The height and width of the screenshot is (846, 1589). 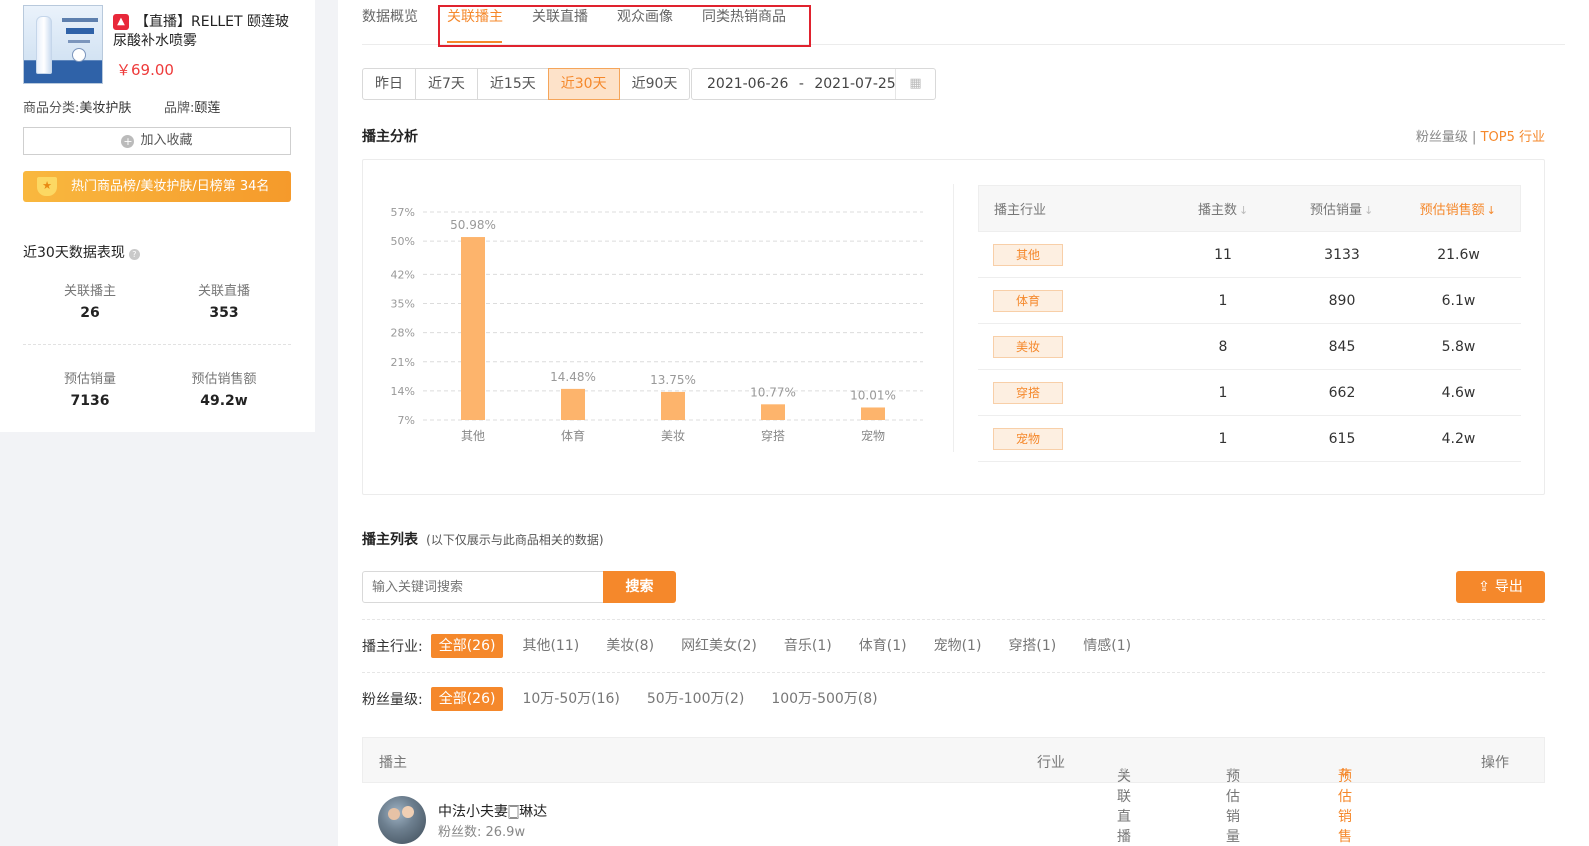 What do you see at coordinates (473, 225) in the screenshot?
I see `data-label: 50.98%` at bounding box center [473, 225].